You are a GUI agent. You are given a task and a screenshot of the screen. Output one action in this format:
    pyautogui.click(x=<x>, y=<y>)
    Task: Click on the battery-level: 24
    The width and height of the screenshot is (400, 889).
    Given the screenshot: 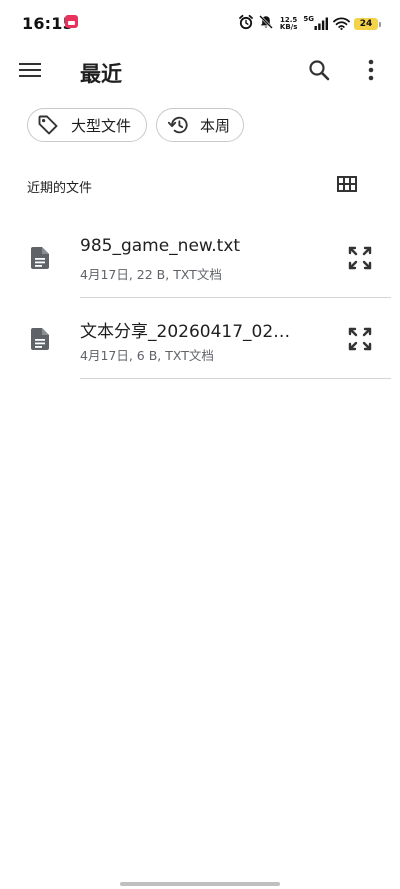 What is the action you would take?
    pyautogui.click(x=366, y=24)
    